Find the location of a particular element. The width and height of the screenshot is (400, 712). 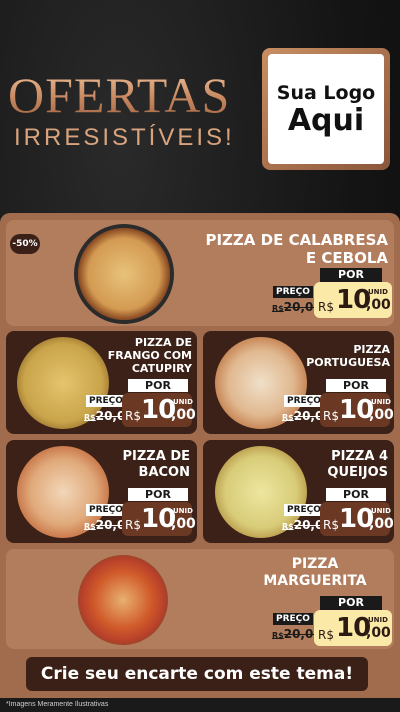

logo-line-1: Sua Logo is located at coordinates (326, 92).